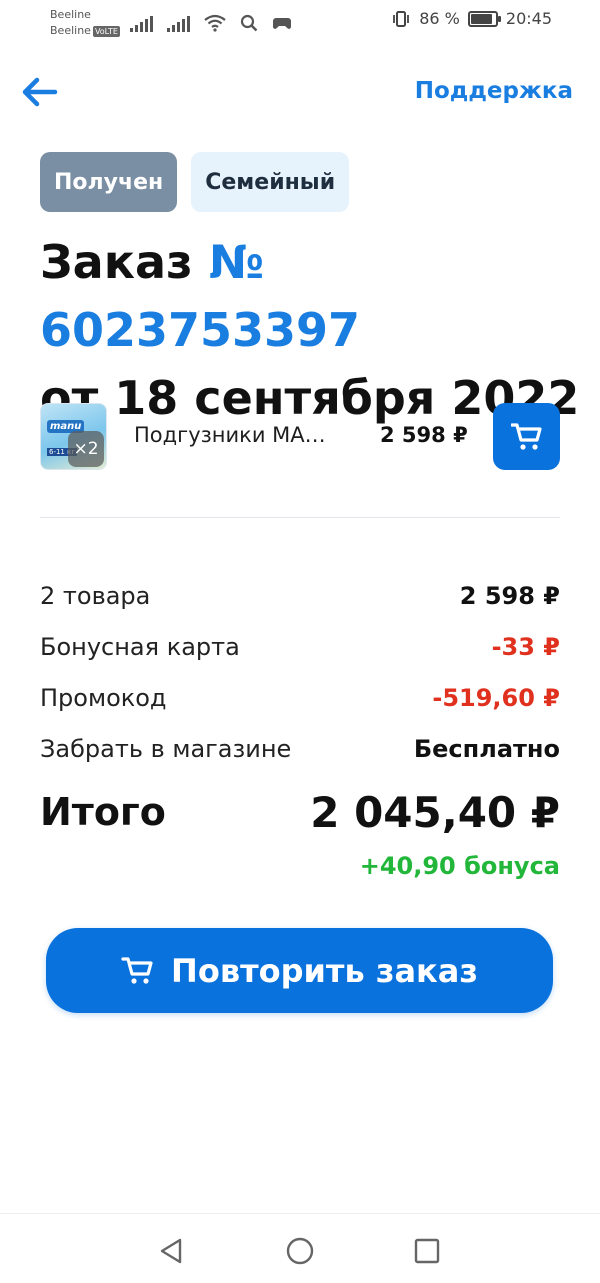  Describe the element at coordinates (300, 697) in the screenshot. I see `summary-row-promo: Промокод -519,60 ₽` at that location.